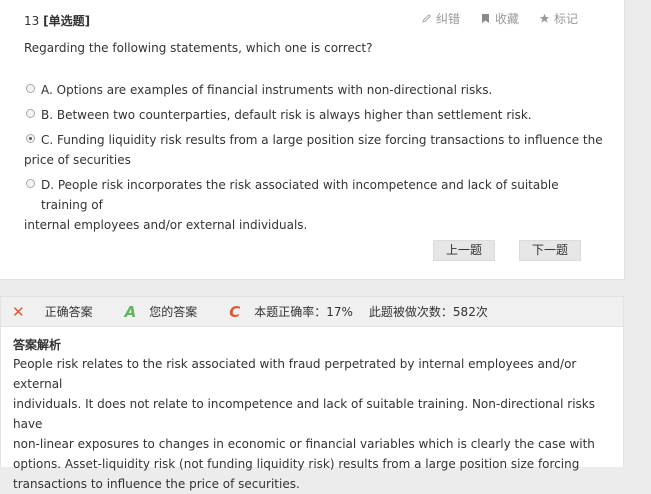 The height and width of the screenshot is (494, 651). I want to click on option-c-text-line2: price of securities, so click(77, 160).